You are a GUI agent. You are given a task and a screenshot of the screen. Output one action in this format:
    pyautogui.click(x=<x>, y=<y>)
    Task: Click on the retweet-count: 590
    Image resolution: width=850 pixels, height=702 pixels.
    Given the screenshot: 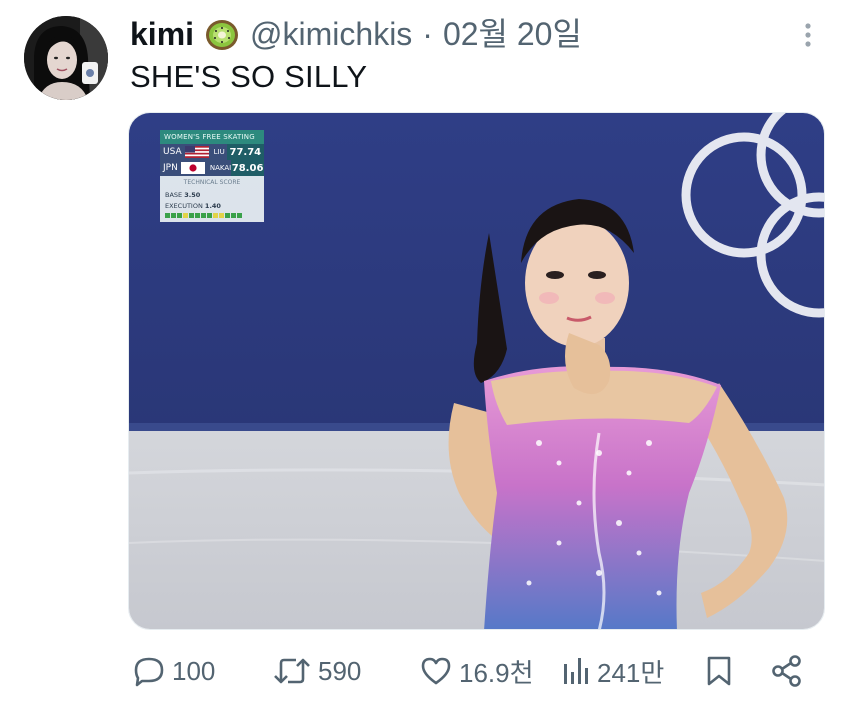 What is the action you would take?
    pyautogui.click(x=340, y=670)
    